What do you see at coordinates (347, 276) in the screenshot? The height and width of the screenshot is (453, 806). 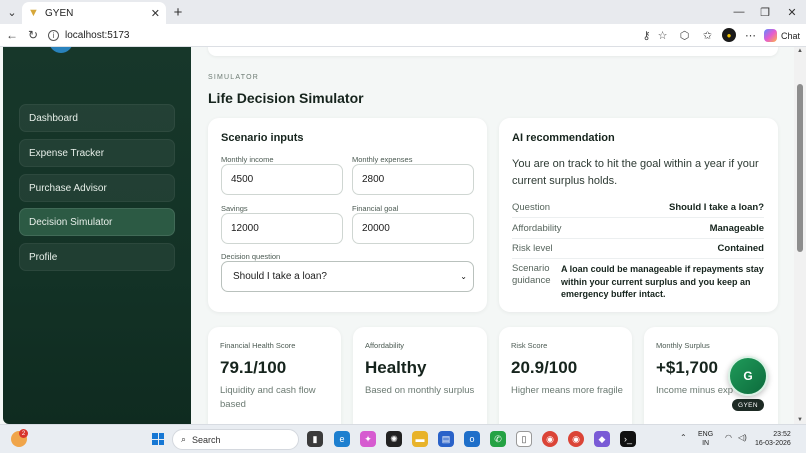 I see `decision-question-select: Should I take a loan? ⌄` at bounding box center [347, 276].